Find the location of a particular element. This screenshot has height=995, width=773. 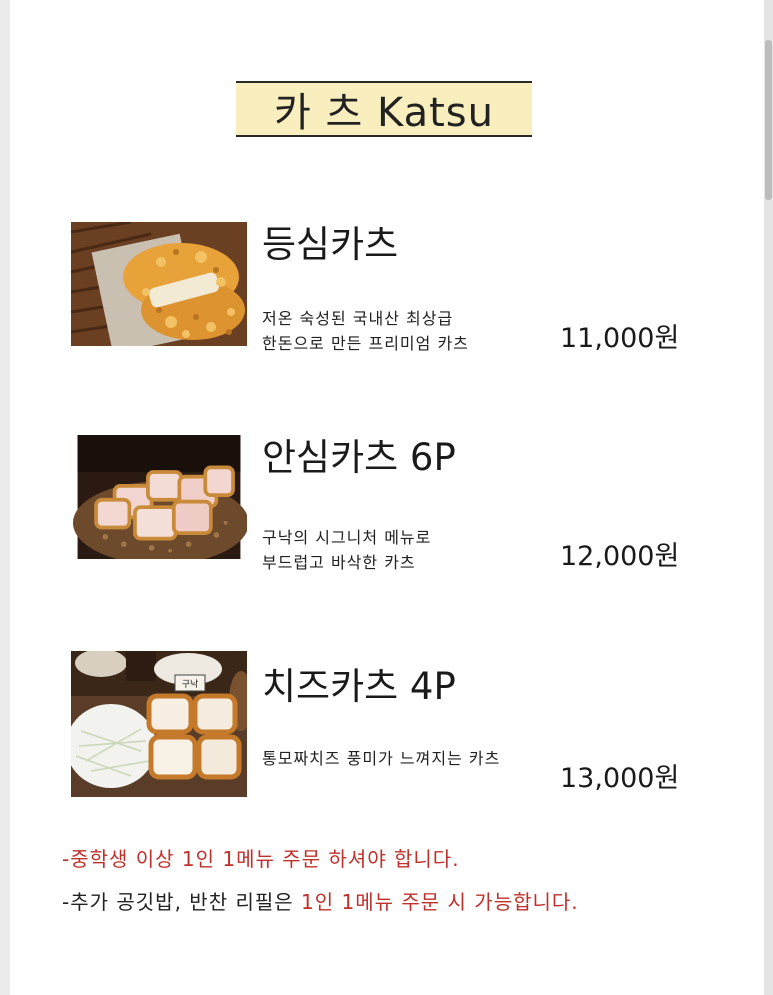

item-desc-cheese-katsu: 통모짜치즈 풍미가 느껴지는 카츠 is located at coordinates (381, 758).